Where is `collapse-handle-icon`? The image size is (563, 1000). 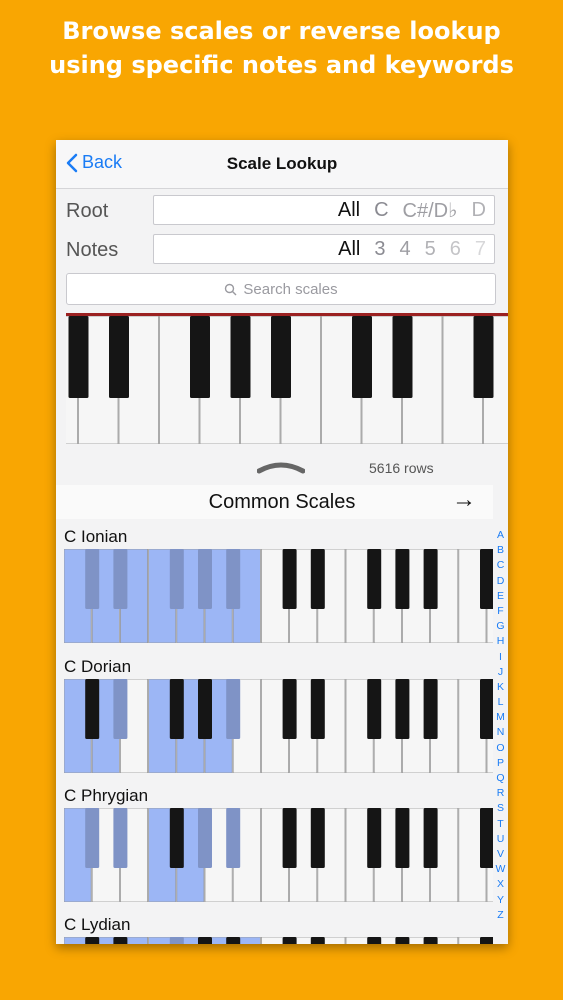 collapse-handle-icon is located at coordinates (281, 466).